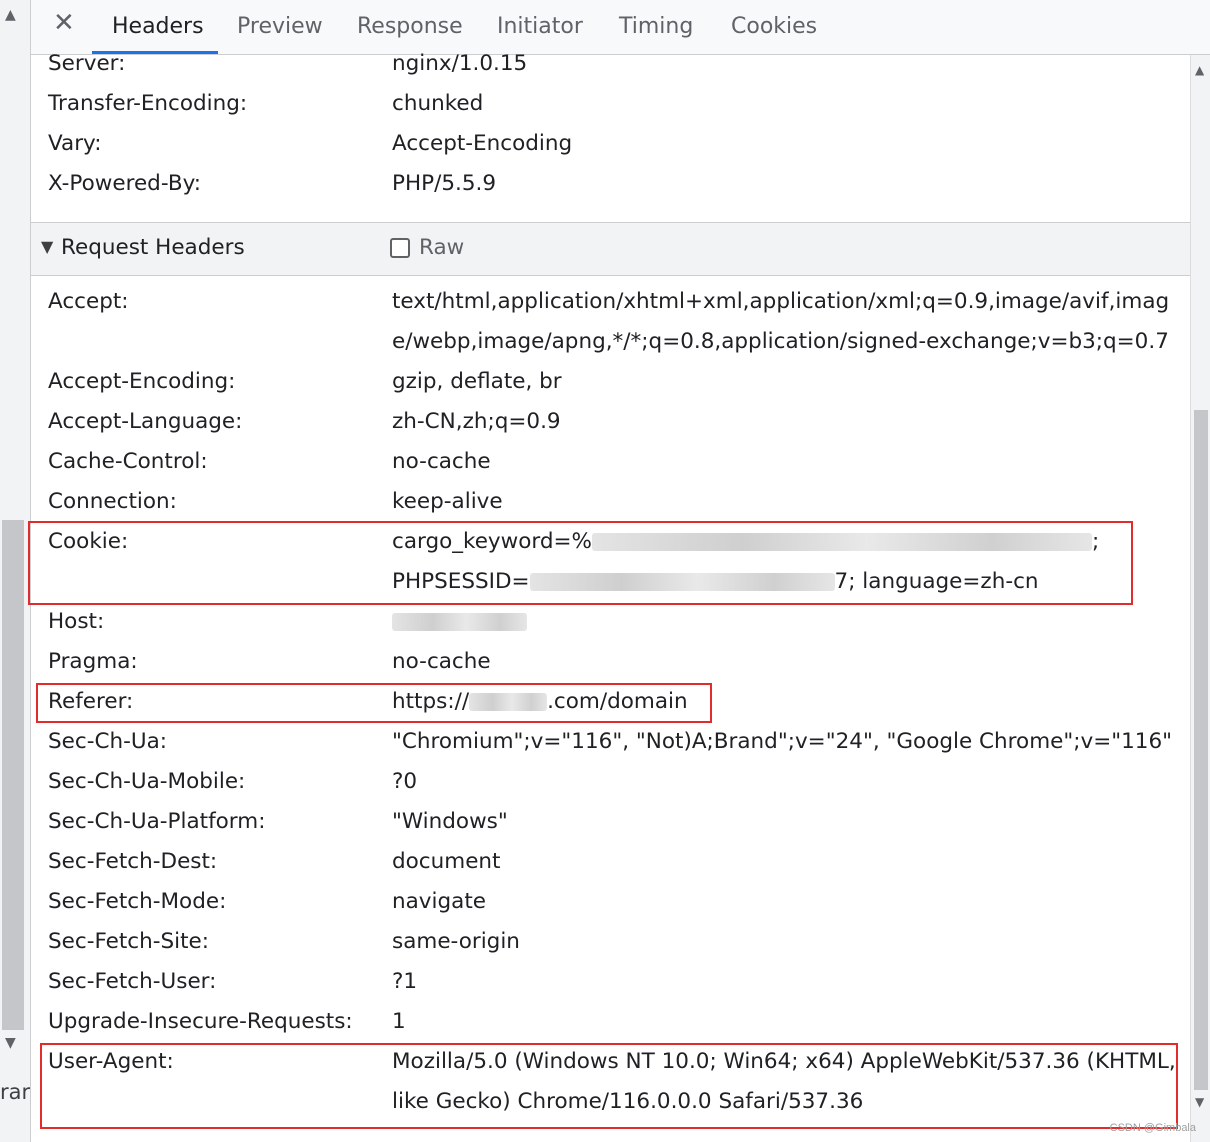 The width and height of the screenshot is (1210, 1142). What do you see at coordinates (76, 621) in the screenshot?
I see `header-key: Host:` at bounding box center [76, 621].